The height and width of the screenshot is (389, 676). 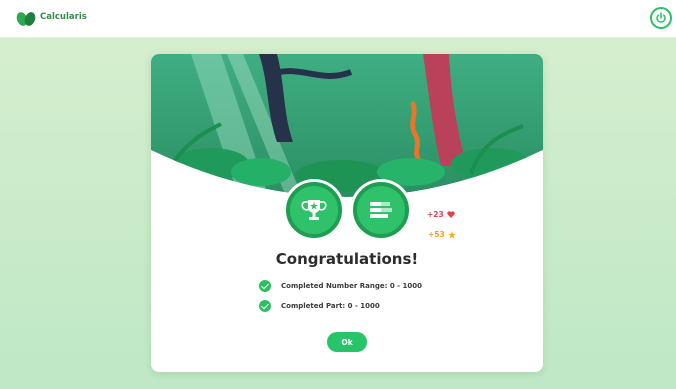 What do you see at coordinates (351, 286) in the screenshot?
I see `completed-item-label: Completed Number Range: 0 - 1000` at bounding box center [351, 286].